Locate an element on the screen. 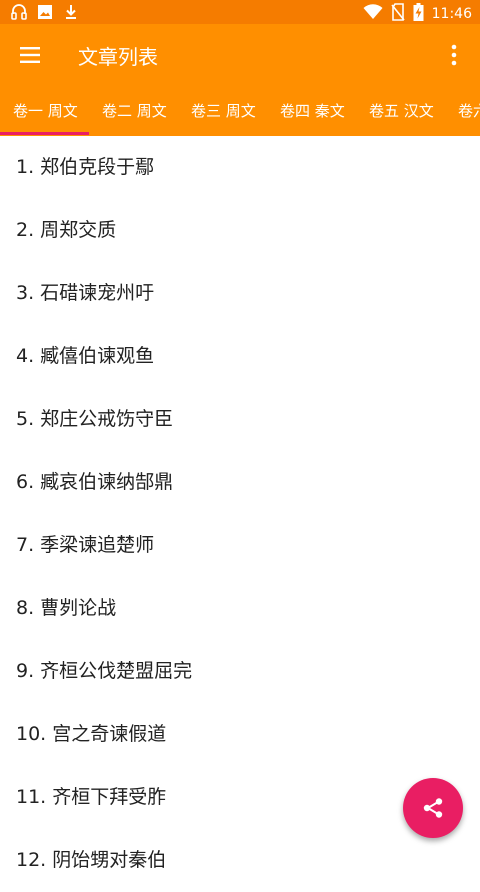 This screenshot has width=480, height=892. wifi-icon is located at coordinates (373, 14).